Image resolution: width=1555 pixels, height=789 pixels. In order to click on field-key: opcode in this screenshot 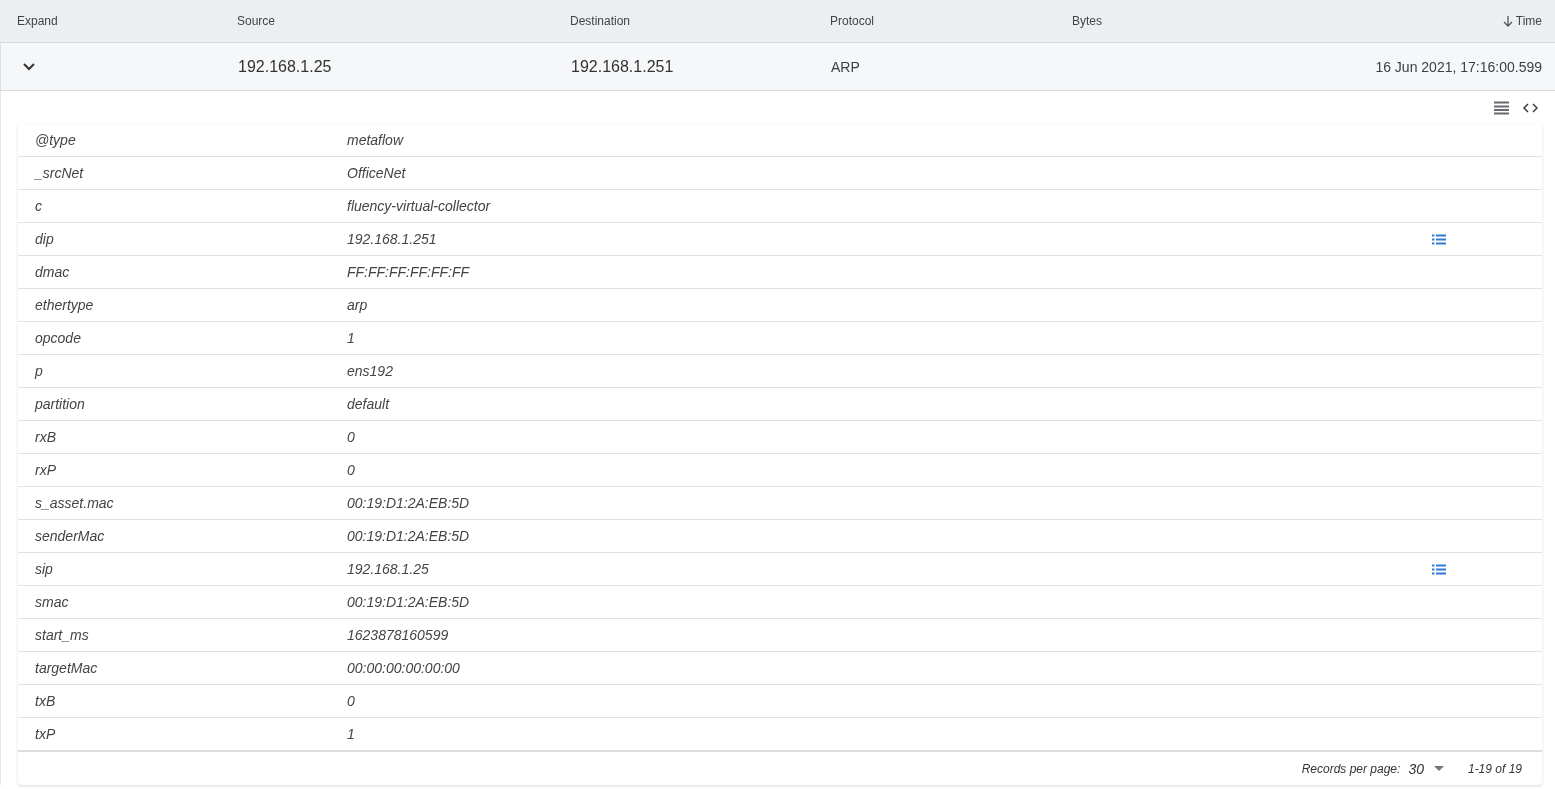, I will do `click(191, 338)`.